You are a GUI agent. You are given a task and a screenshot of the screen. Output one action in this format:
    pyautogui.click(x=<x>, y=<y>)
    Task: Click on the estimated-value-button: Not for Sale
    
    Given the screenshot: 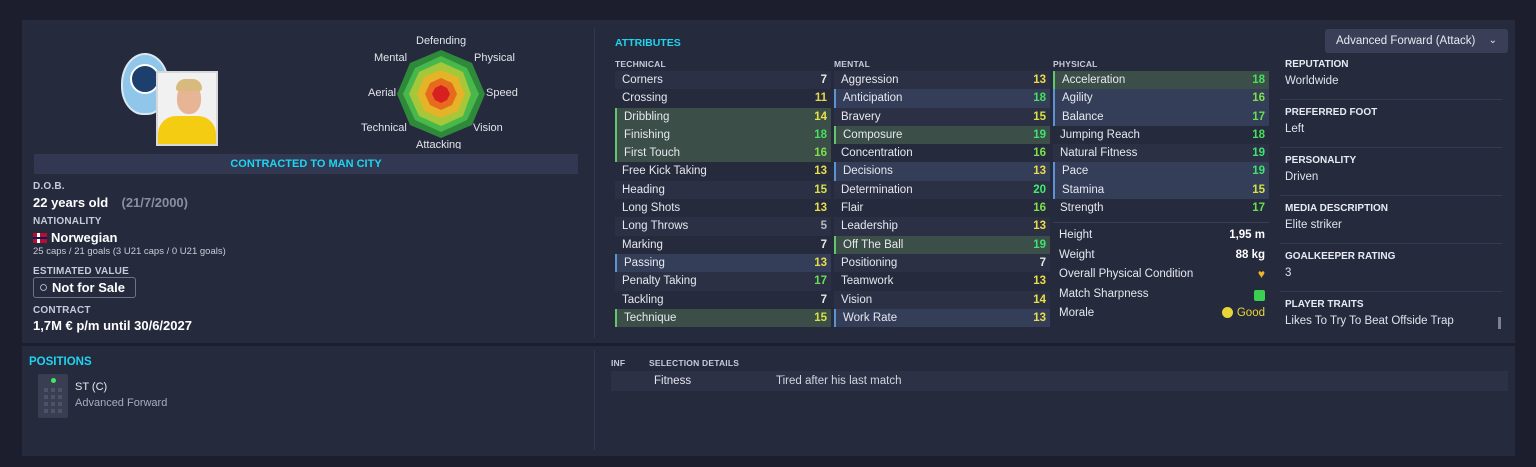 What is the action you would take?
    pyautogui.click(x=84, y=287)
    